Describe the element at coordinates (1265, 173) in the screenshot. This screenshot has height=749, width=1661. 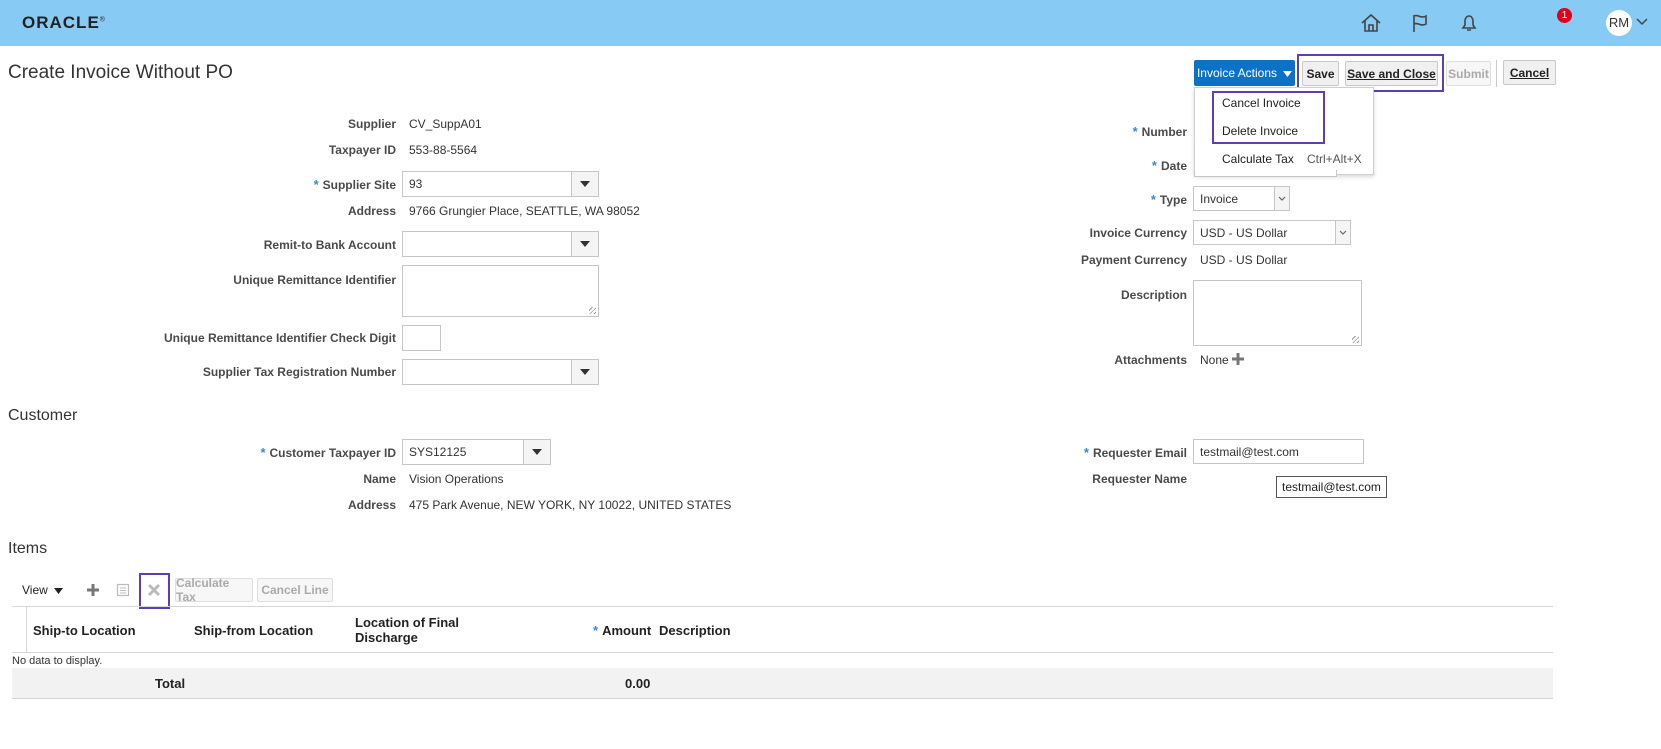
I see `date-input` at that location.